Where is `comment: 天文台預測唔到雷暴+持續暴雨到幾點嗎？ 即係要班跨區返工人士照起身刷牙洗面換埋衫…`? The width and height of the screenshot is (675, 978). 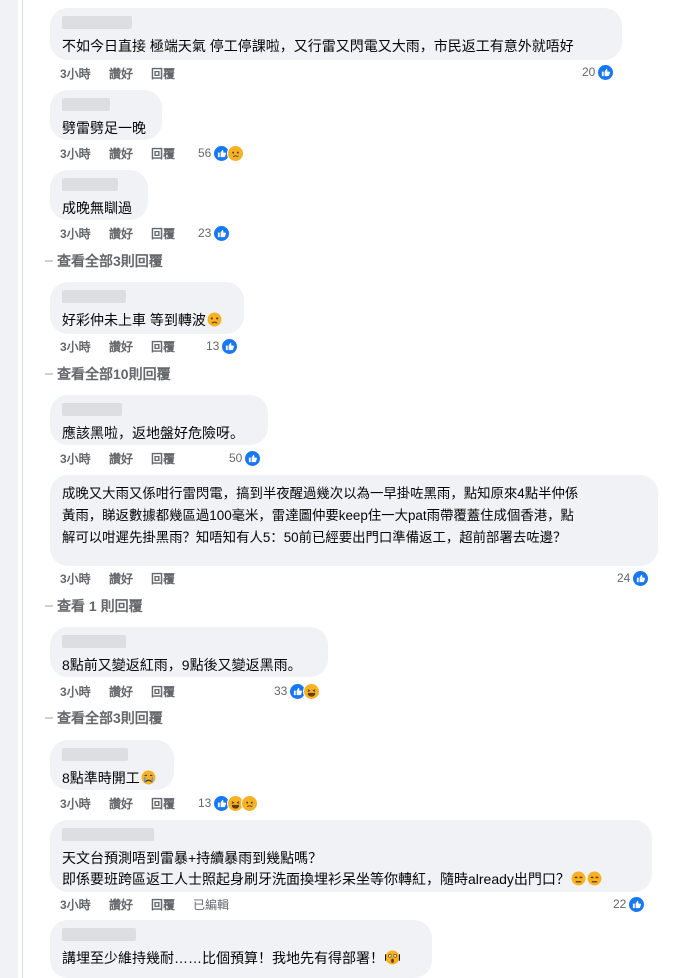
comment: 天文台預測唔到雷暴+持續暴雨到幾點嗎？ 即係要班跨區返工人士照起身刷牙洗面換埋衫… is located at coordinates (351, 856).